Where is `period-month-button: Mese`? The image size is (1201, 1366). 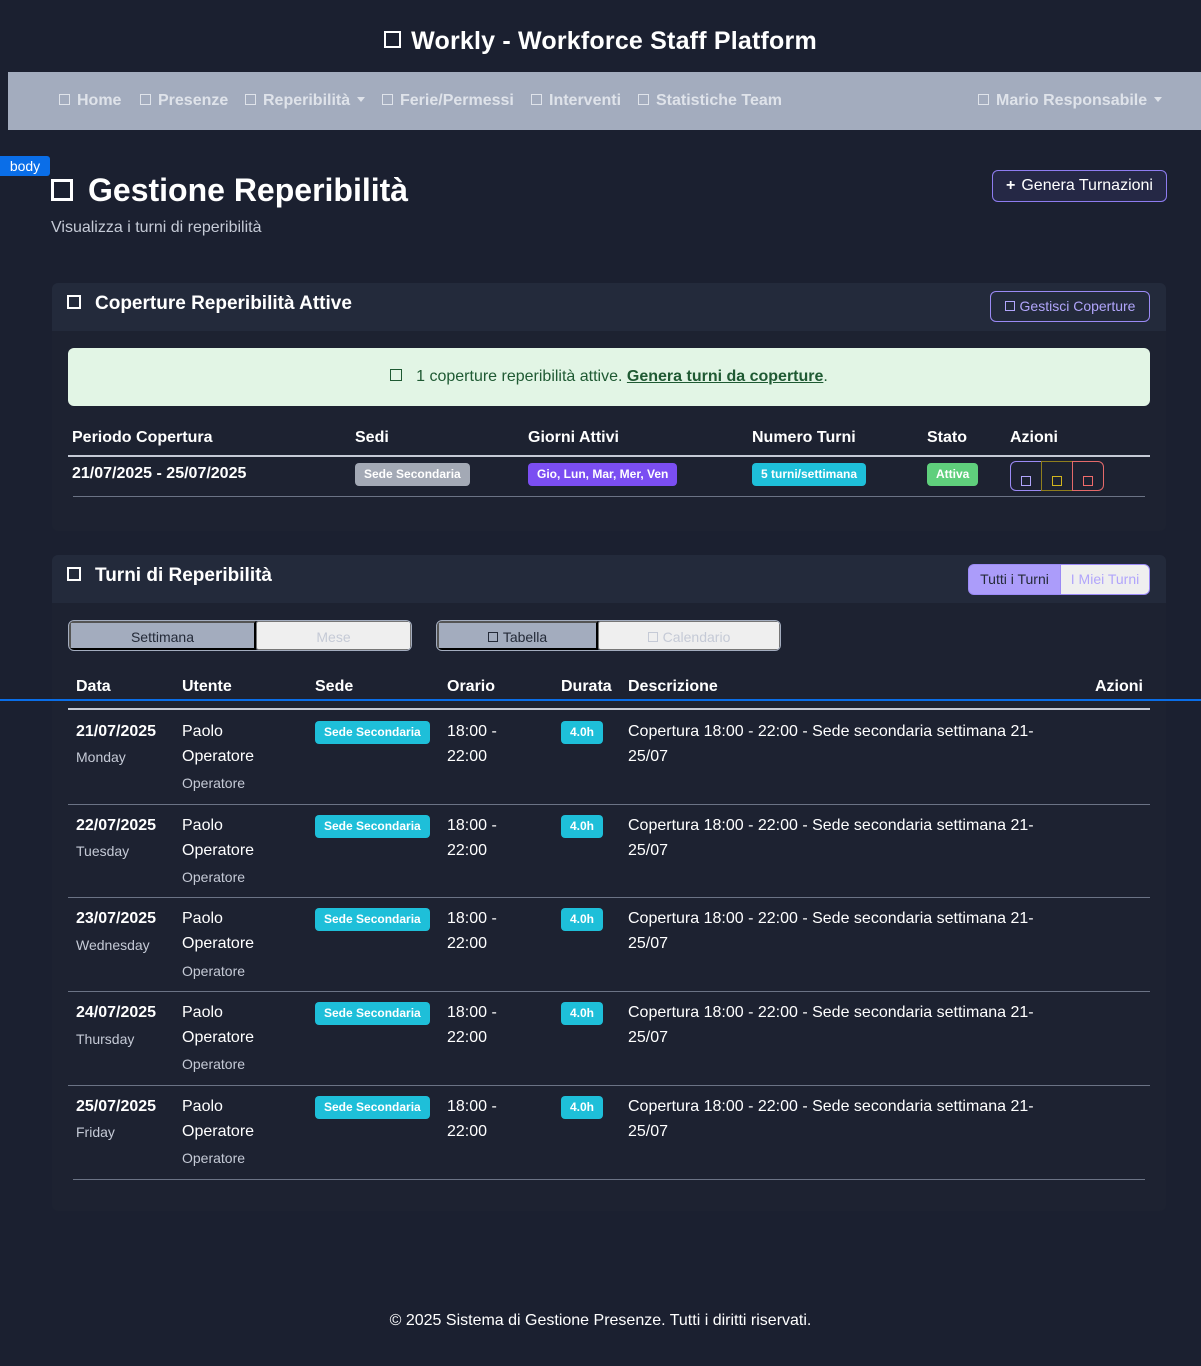
period-month-button: Mese is located at coordinates (333, 635).